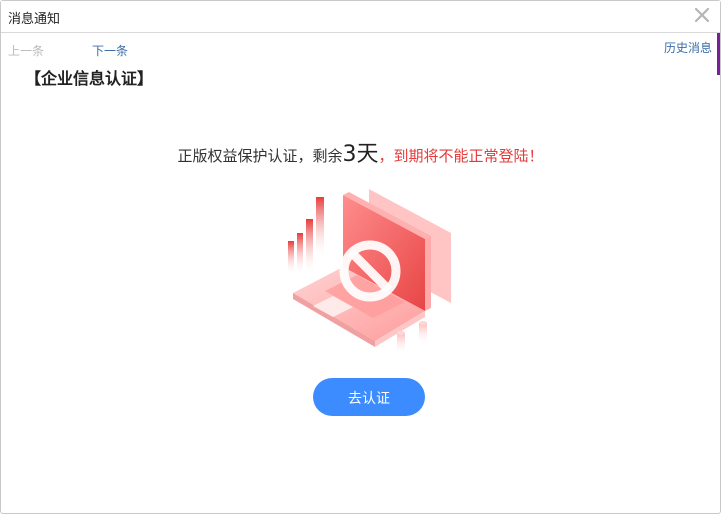 This screenshot has height=514, width=721. Describe the element at coordinates (26, 50) in the screenshot. I see `prev-message-link: 上一条` at that location.